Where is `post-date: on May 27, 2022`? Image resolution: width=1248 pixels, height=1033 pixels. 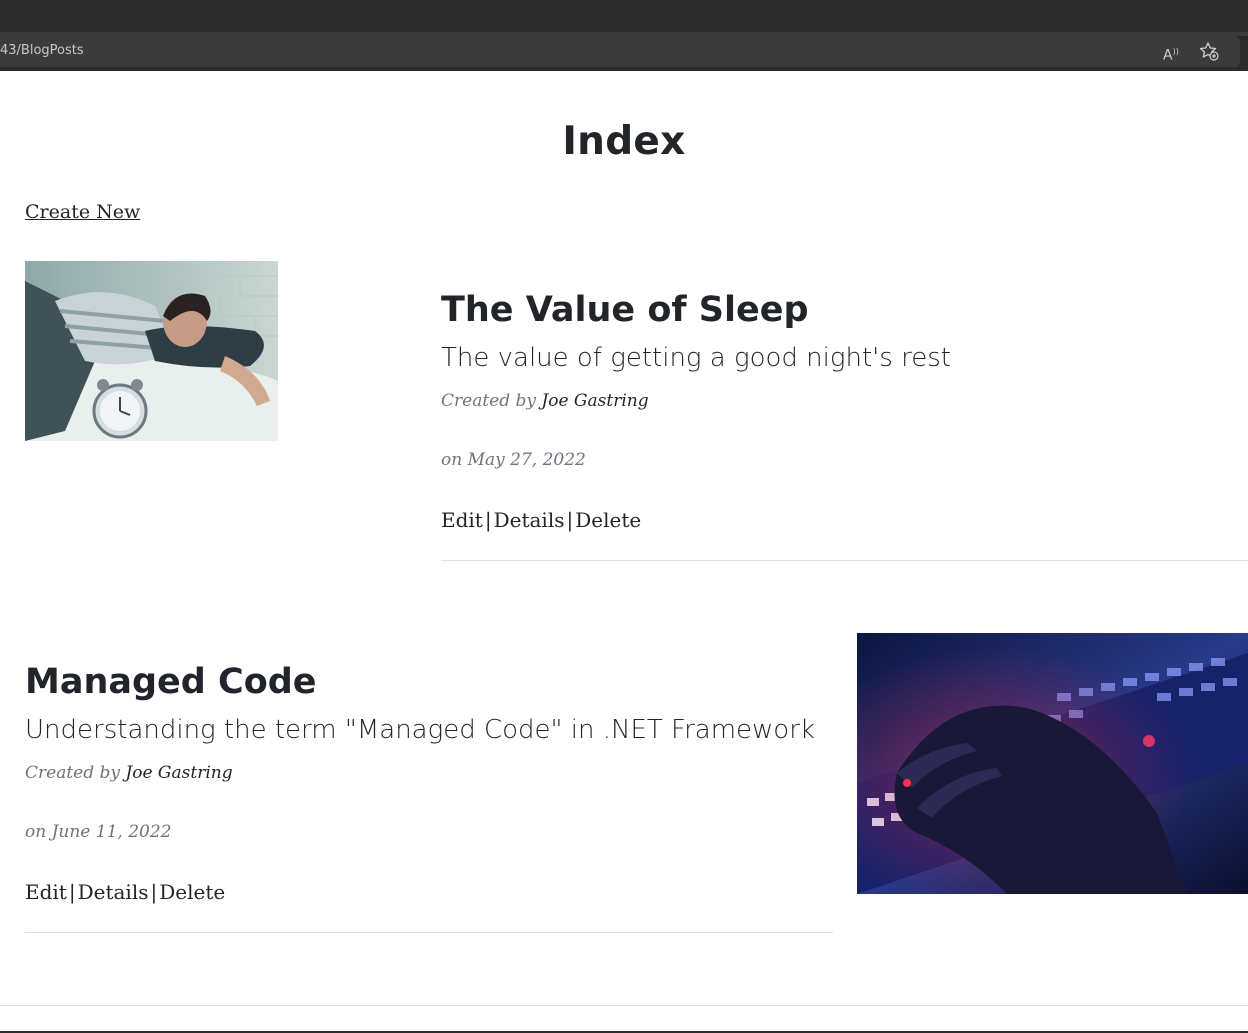
post-date: on May 27, 2022 is located at coordinates (513, 460).